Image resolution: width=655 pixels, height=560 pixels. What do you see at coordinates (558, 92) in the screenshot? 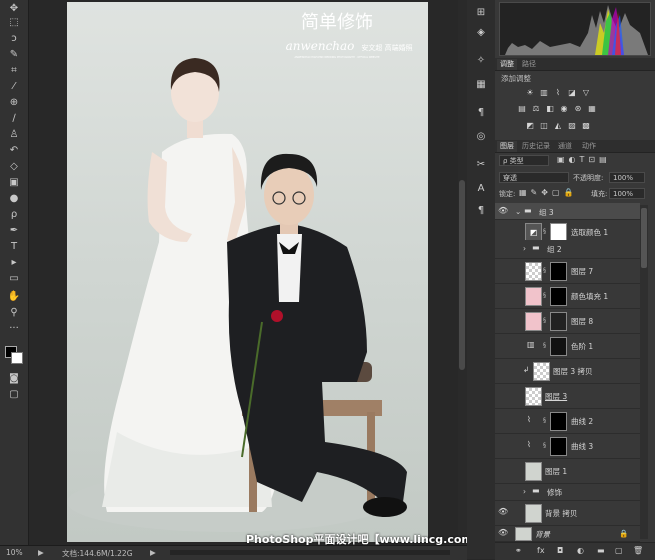
I see `curves-adjust-icon: ⌇` at bounding box center [558, 92].